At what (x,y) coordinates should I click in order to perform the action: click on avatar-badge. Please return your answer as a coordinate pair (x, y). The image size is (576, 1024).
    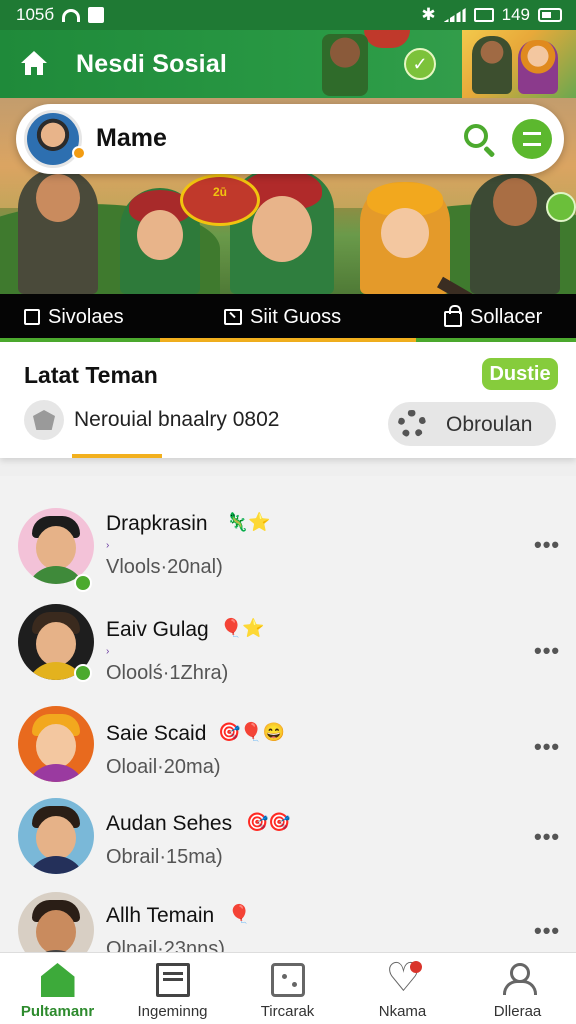
    Looking at the image, I should click on (79, 153).